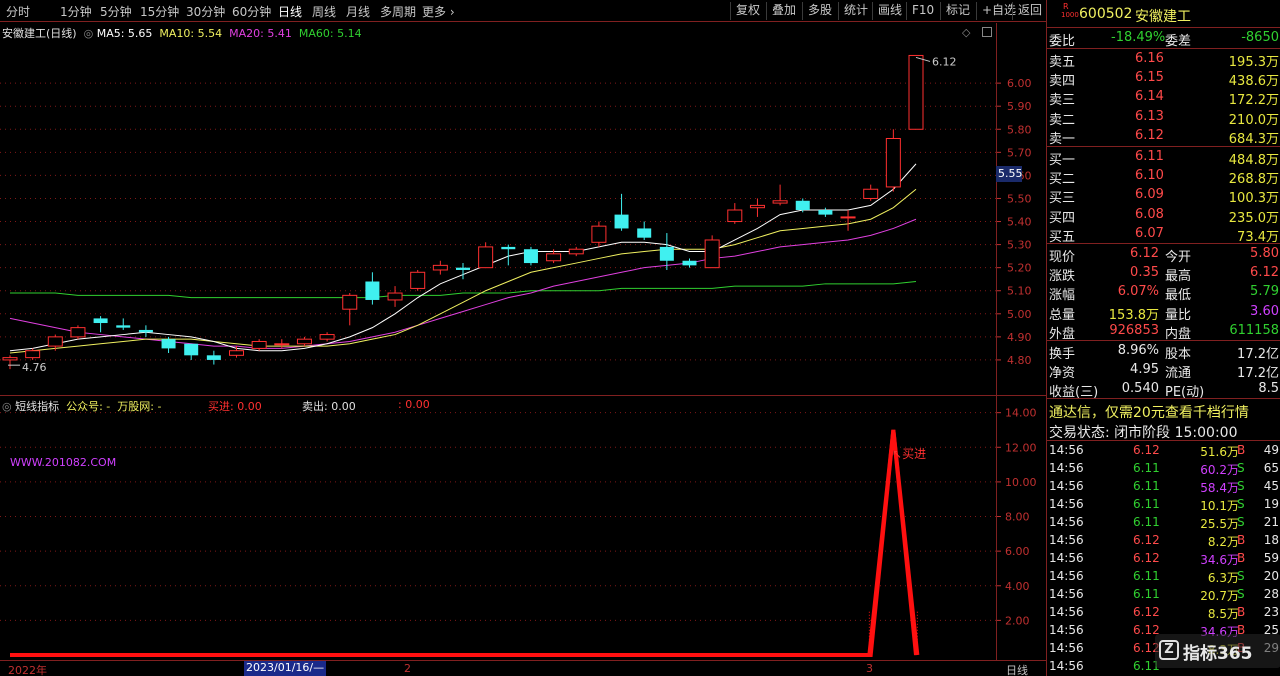  What do you see at coordinates (957, 11) in the screenshot?
I see `mark-button: 标记` at bounding box center [957, 11].